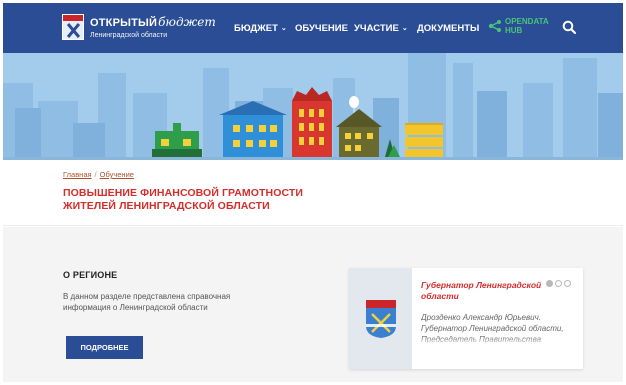 This screenshot has height=385, width=626. I want to click on region-emblem-icon, so click(380, 318).